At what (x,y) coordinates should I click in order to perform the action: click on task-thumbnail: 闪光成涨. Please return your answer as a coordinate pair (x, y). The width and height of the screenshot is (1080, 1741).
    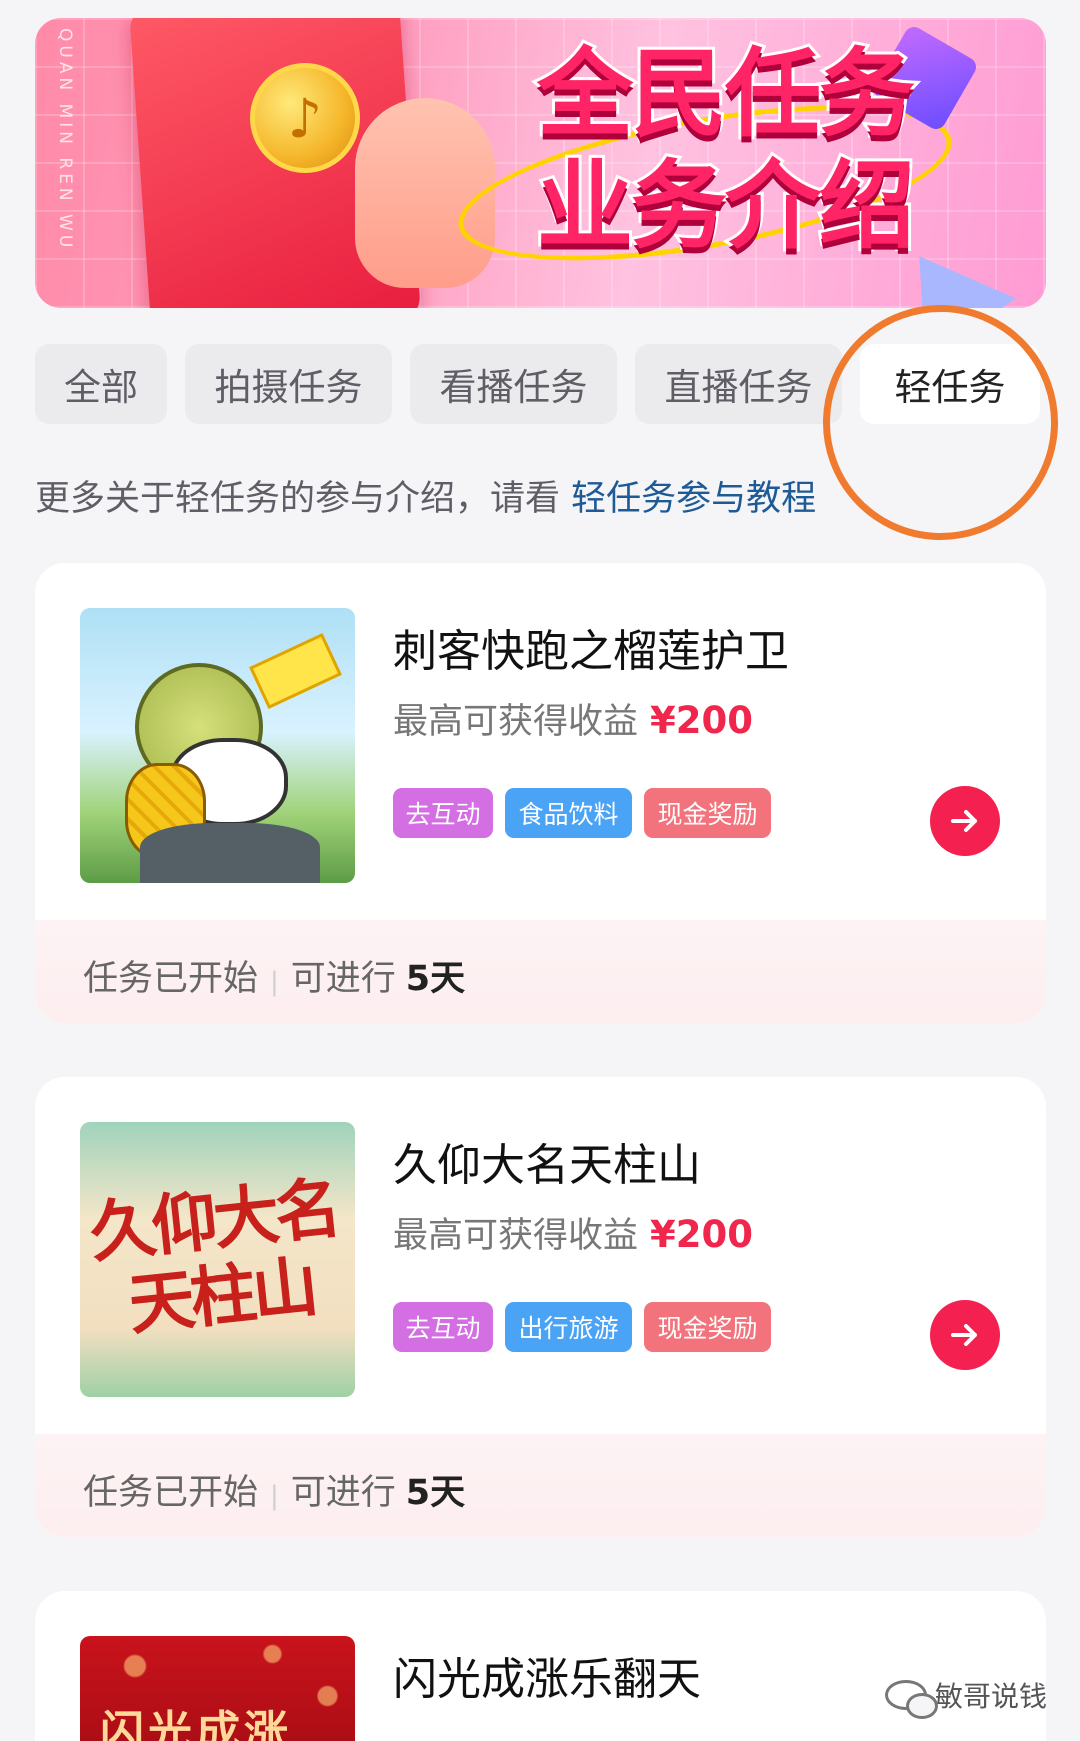
    Looking at the image, I should click on (217, 1688).